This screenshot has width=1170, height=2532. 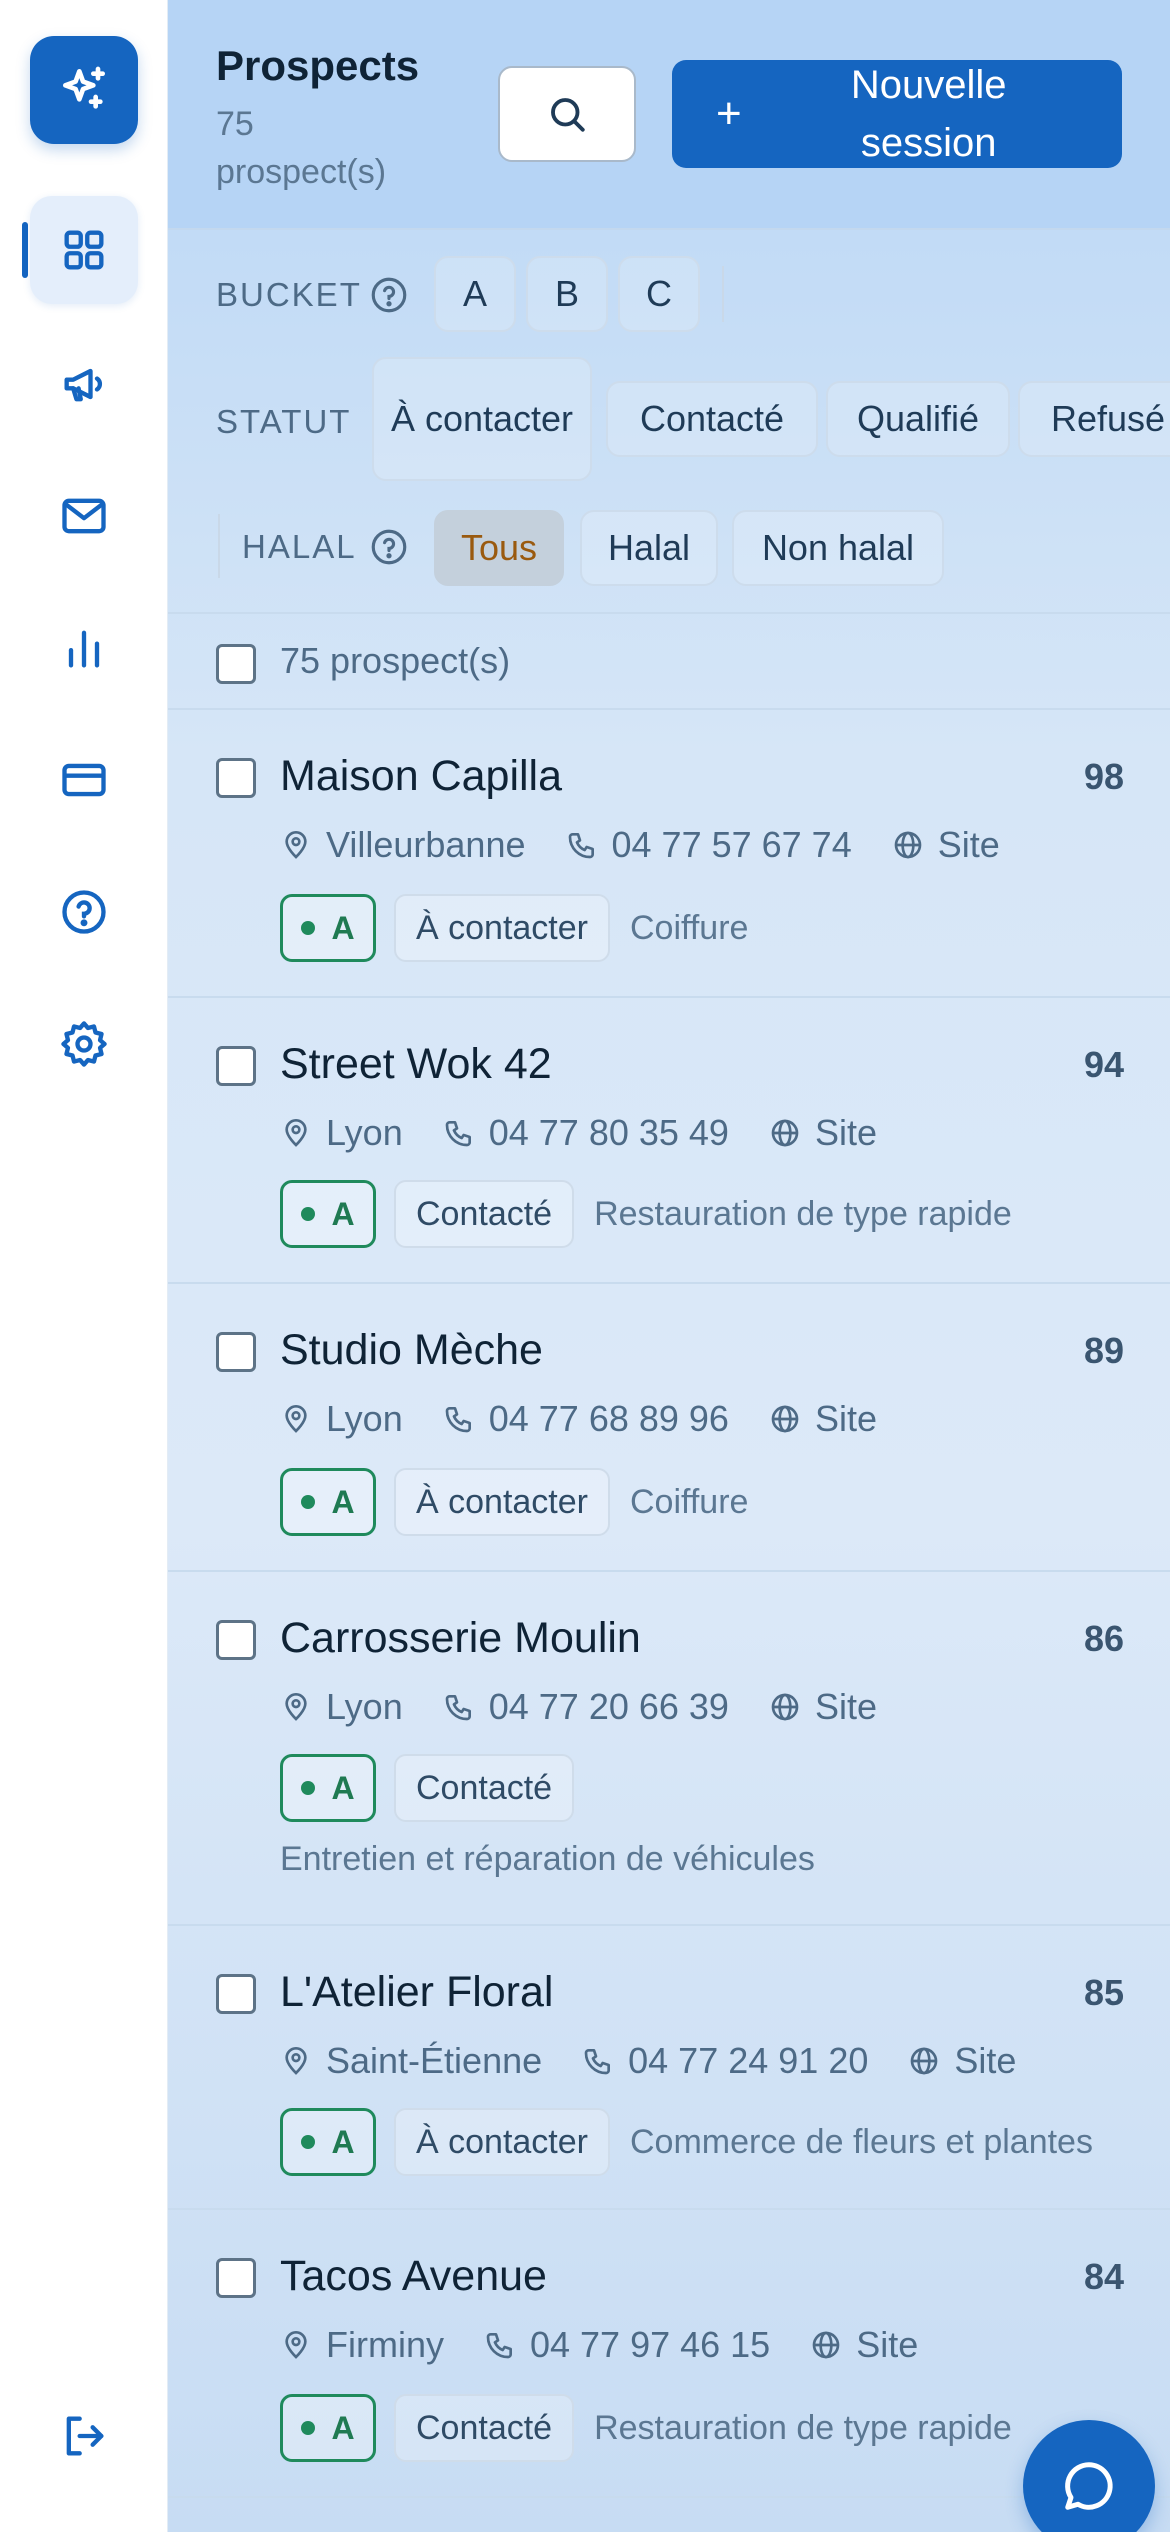 I want to click on sidebar-item-settings, so click(x=84, y=1044).